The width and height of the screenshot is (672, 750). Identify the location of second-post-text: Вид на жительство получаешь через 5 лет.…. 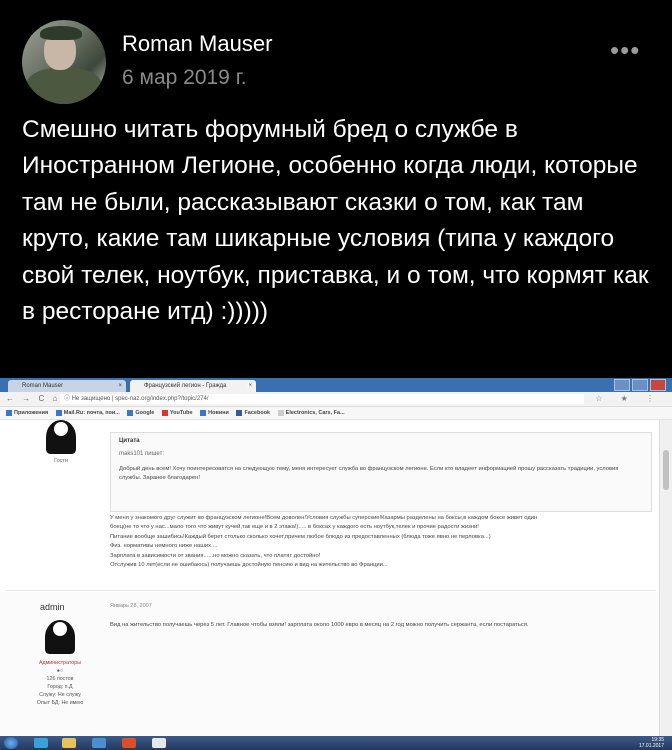
(319, 625).